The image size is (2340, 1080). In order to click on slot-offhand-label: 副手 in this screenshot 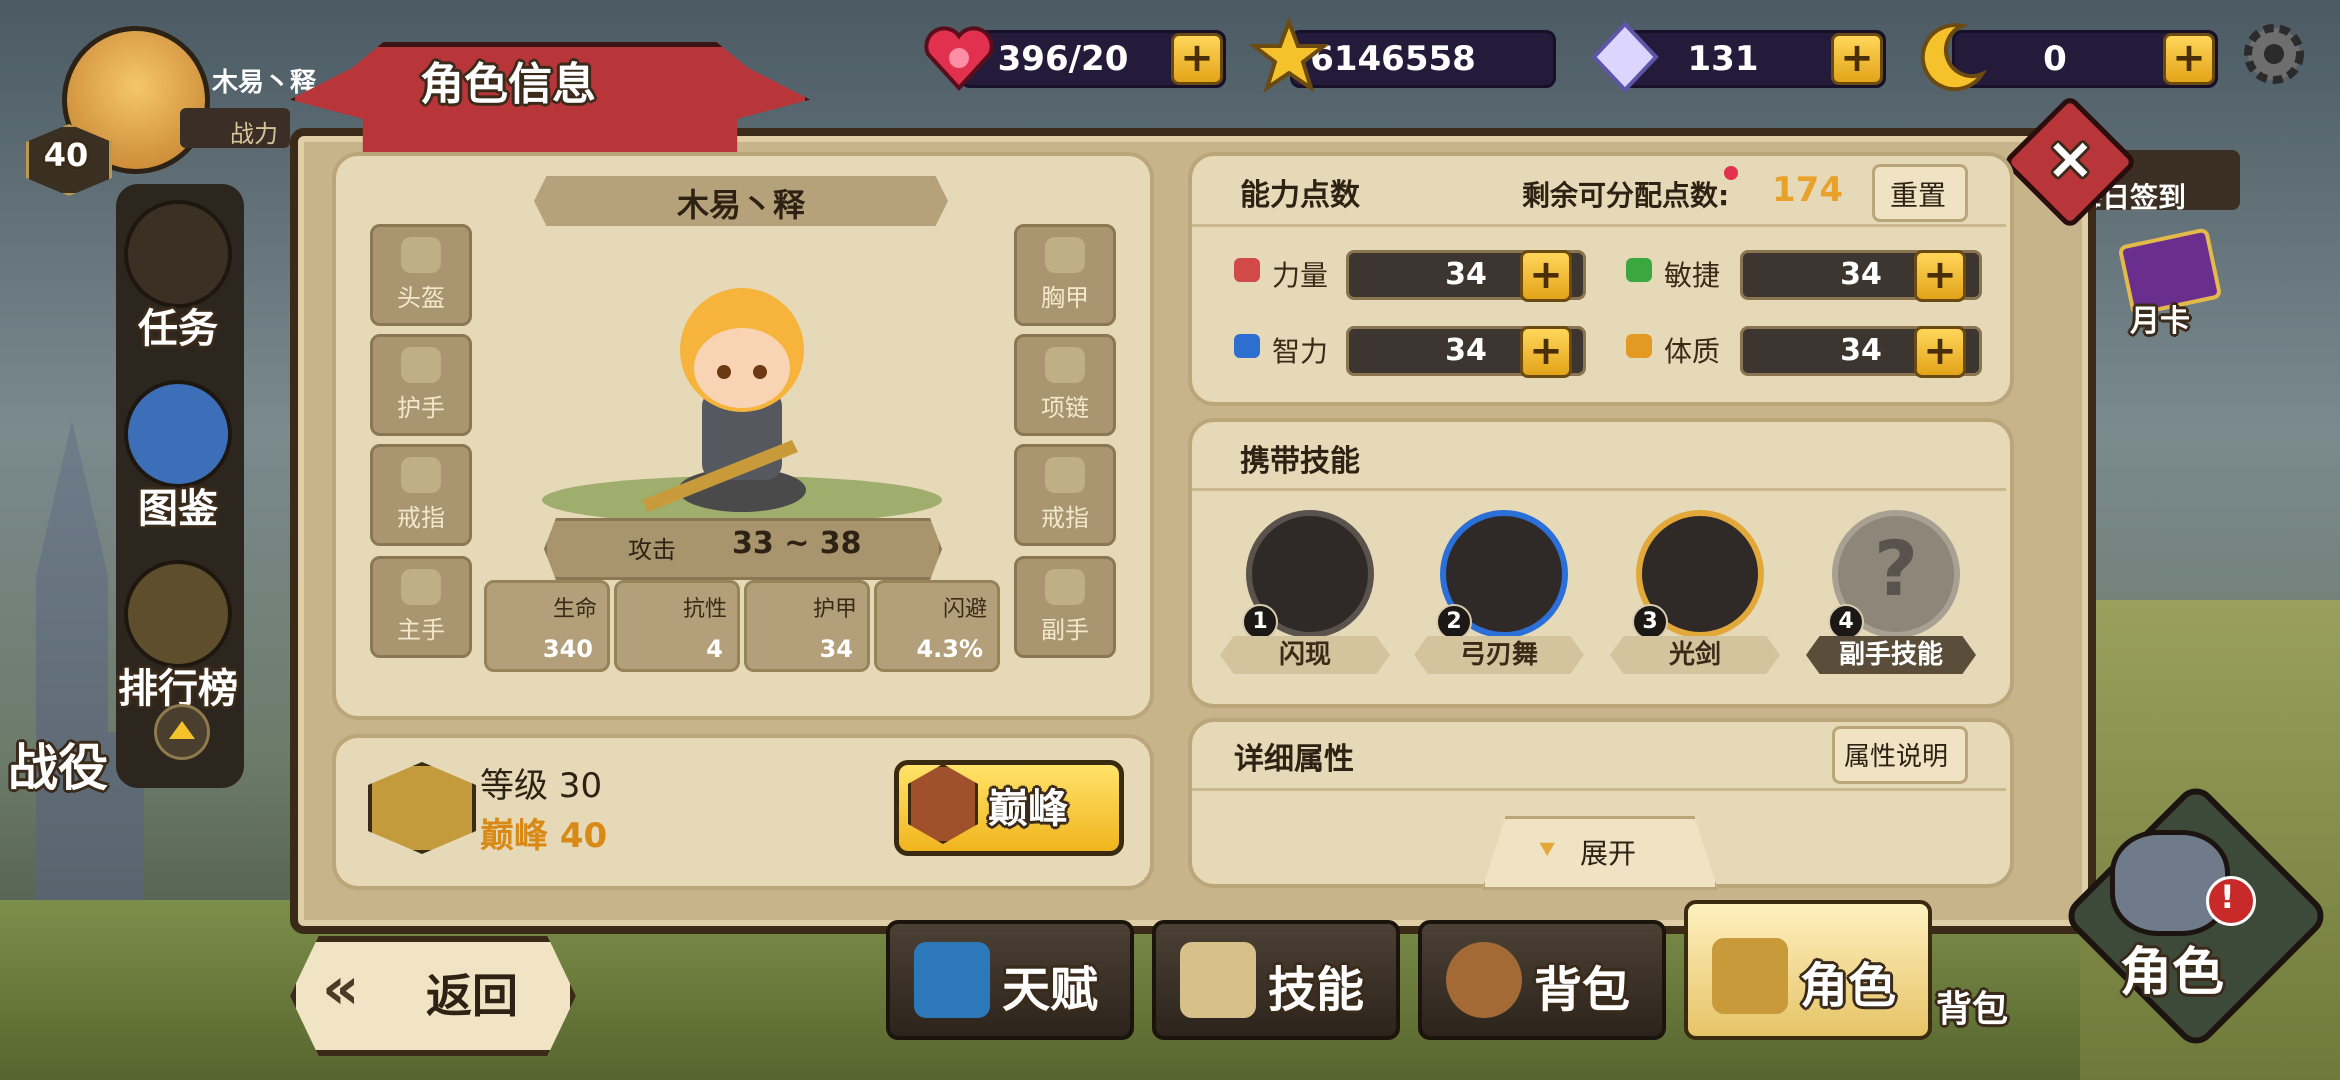, I will do `click(1065, 630)`.